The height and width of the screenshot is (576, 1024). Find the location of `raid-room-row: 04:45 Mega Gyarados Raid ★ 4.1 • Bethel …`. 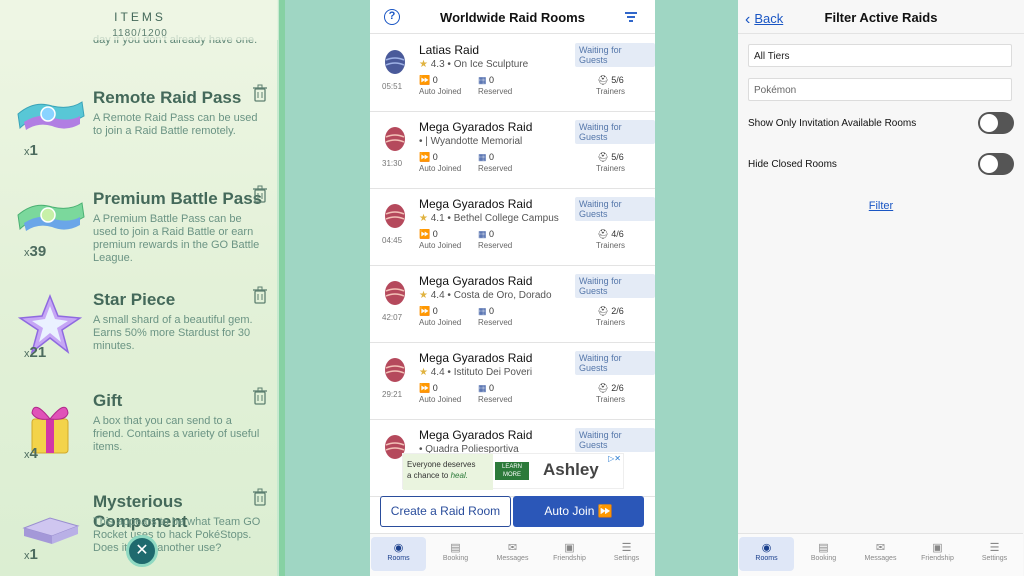

raid-room-row: 04:45 Mega Gyarados Raid ★ 4.1 • Bethel … is located at coordinates (512, 227).